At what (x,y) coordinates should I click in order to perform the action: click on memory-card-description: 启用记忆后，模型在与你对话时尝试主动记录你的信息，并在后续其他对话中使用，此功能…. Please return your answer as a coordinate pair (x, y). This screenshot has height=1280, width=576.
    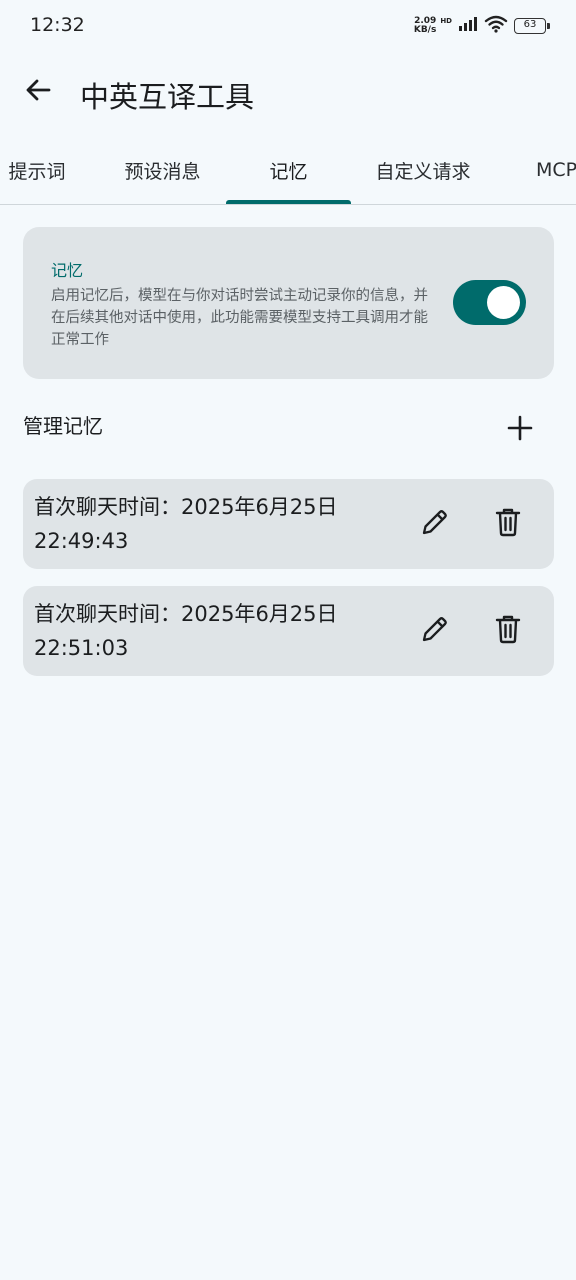
    Looking at the image, I should click on (239, 318).